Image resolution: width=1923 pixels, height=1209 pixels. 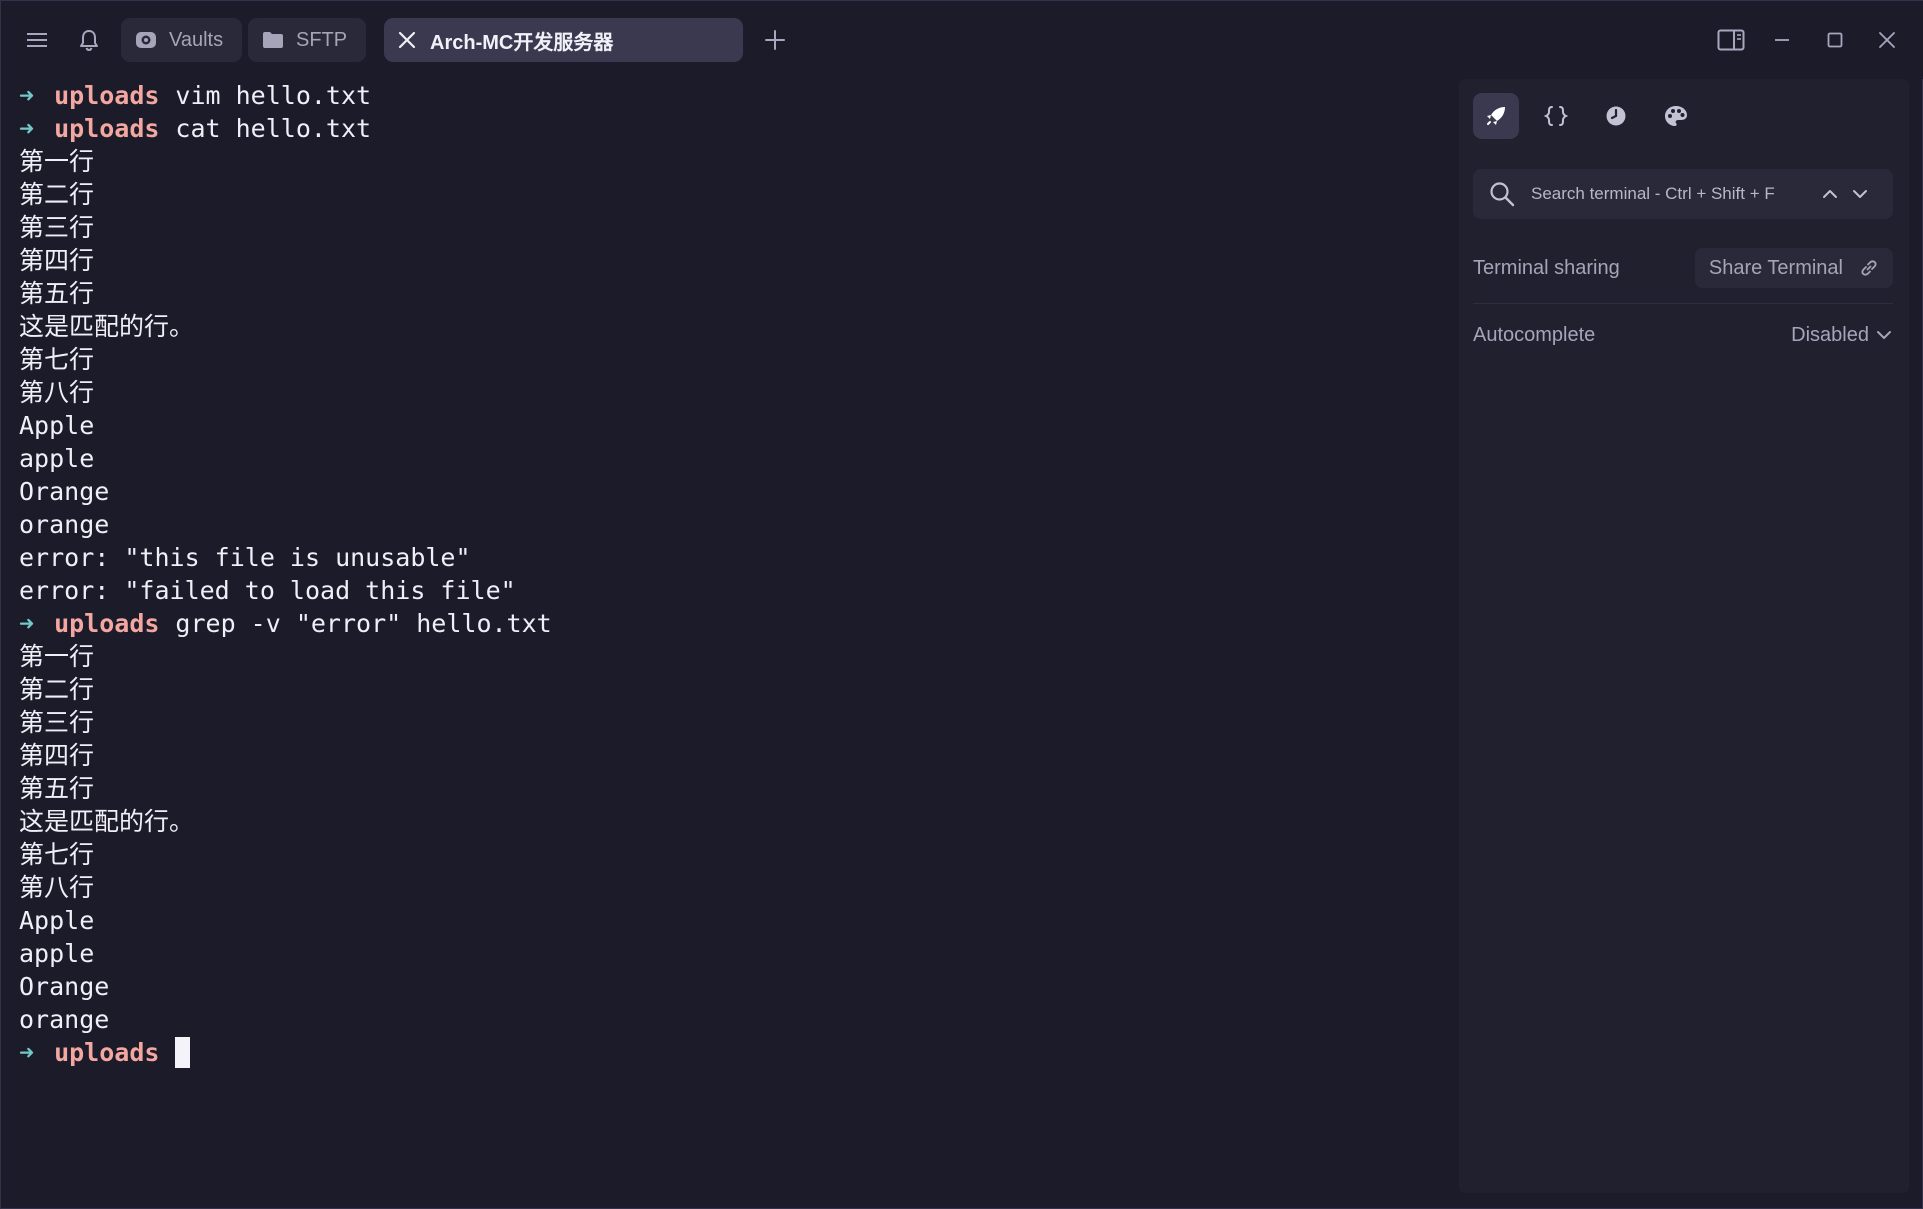 I want to click on tab-arch-mc-server: Arch-MC开发服务器, so click(x=563, y=40).